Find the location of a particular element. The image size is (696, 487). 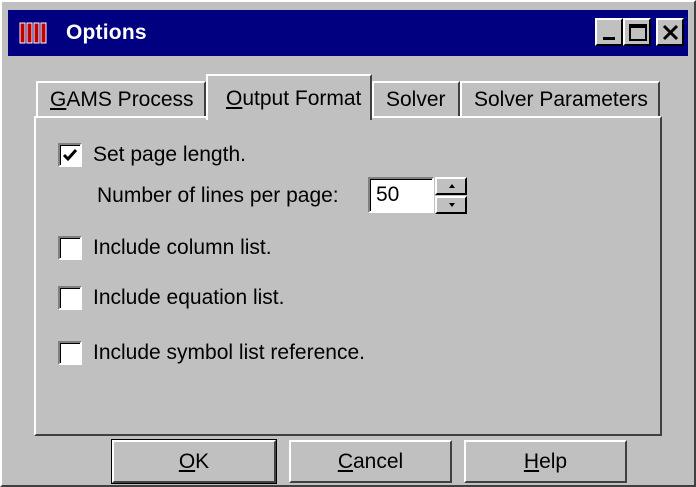

tab-label: Solver Parameters is located at coordinates (561, 99).